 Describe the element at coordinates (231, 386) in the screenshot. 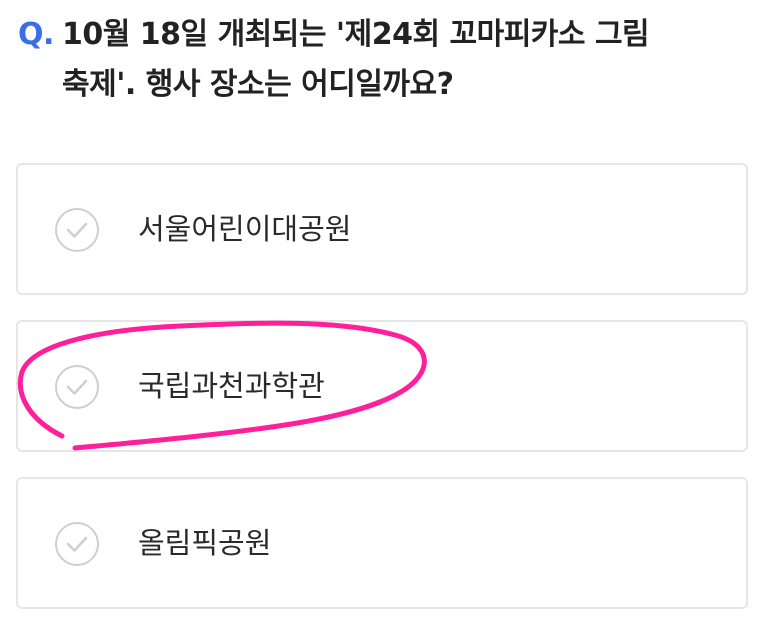

I see `answer-option-label: 국립과천과학관` at that location.